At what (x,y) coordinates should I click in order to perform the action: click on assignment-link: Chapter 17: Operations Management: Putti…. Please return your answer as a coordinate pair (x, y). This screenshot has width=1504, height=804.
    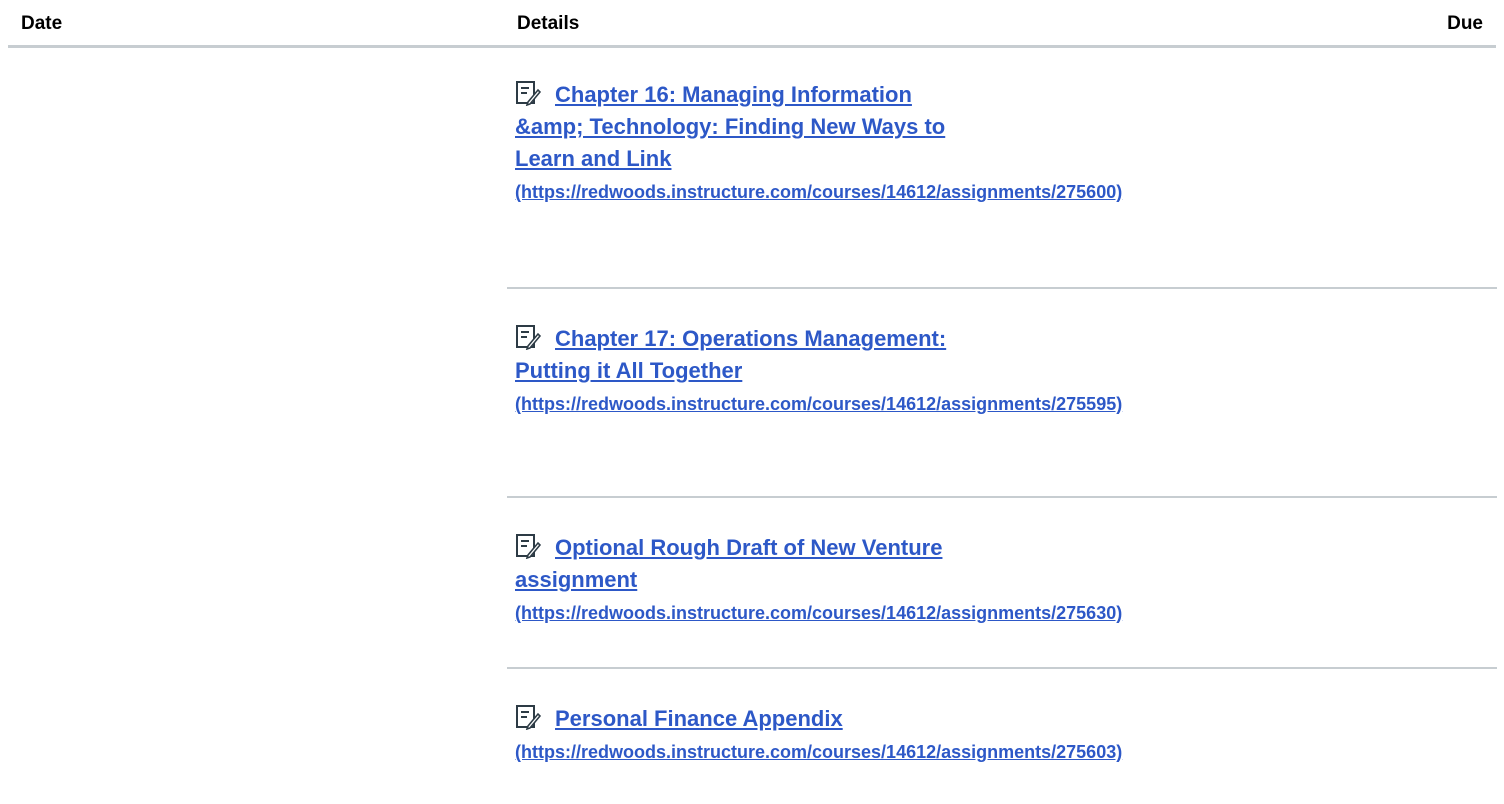
    Looking at the image, I should click on (819, 372).